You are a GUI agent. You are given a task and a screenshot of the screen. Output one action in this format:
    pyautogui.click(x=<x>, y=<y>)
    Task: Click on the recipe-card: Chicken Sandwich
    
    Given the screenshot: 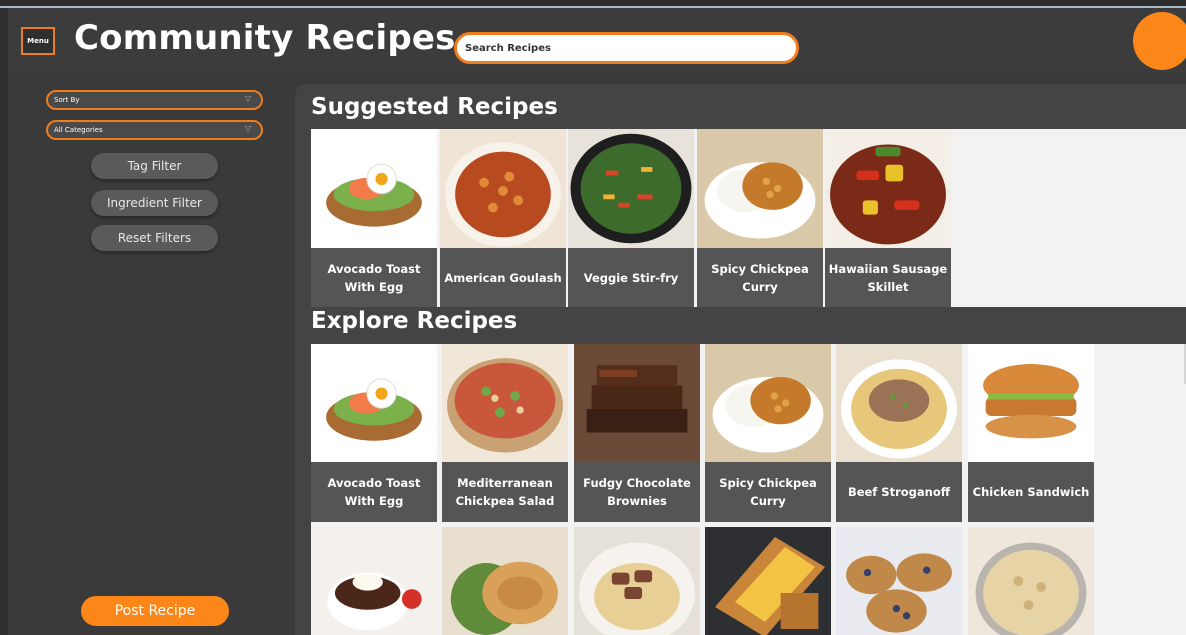 What is the action you would take?
    pyautogui.click(x=1031, y=433)
    